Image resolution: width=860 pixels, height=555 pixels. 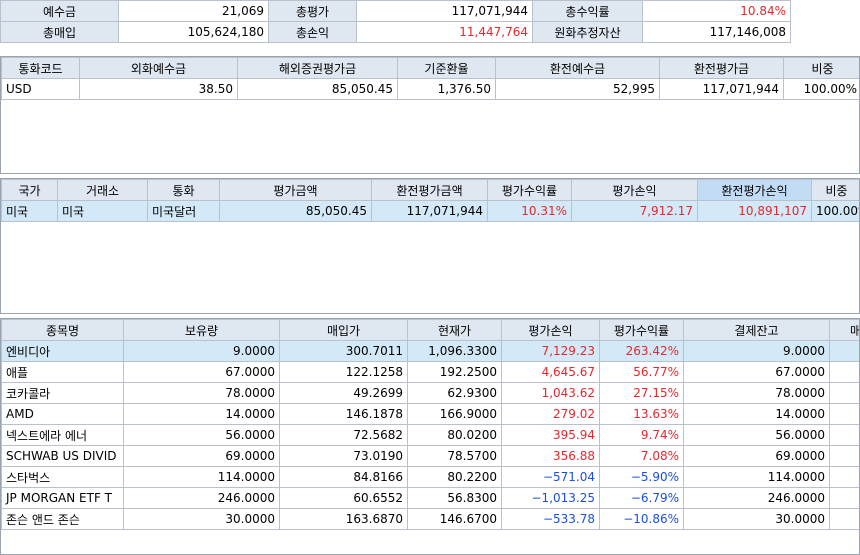 I want to click on quantity-cell: 69.0000, so click(x=201, y=456).